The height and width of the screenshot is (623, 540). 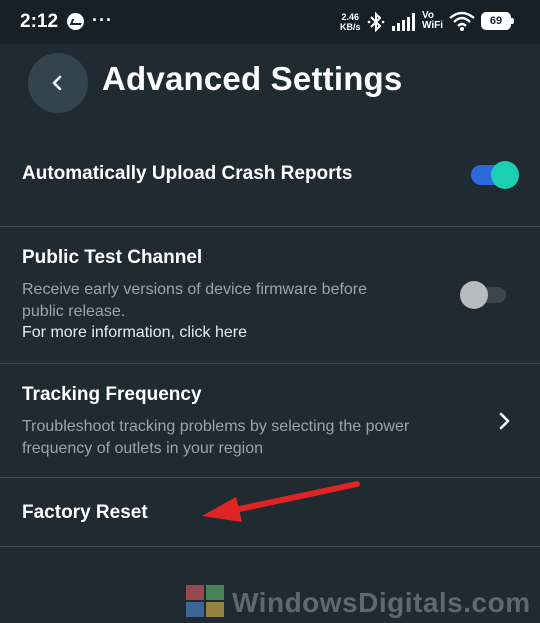 I want to click on battery-icon: 69, so click(x=497, y=21).